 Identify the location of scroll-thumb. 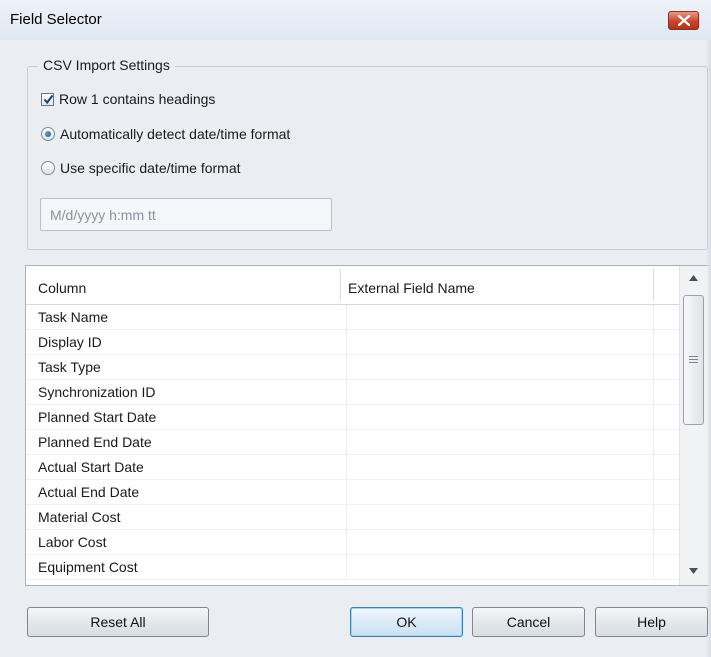
(693, 360).